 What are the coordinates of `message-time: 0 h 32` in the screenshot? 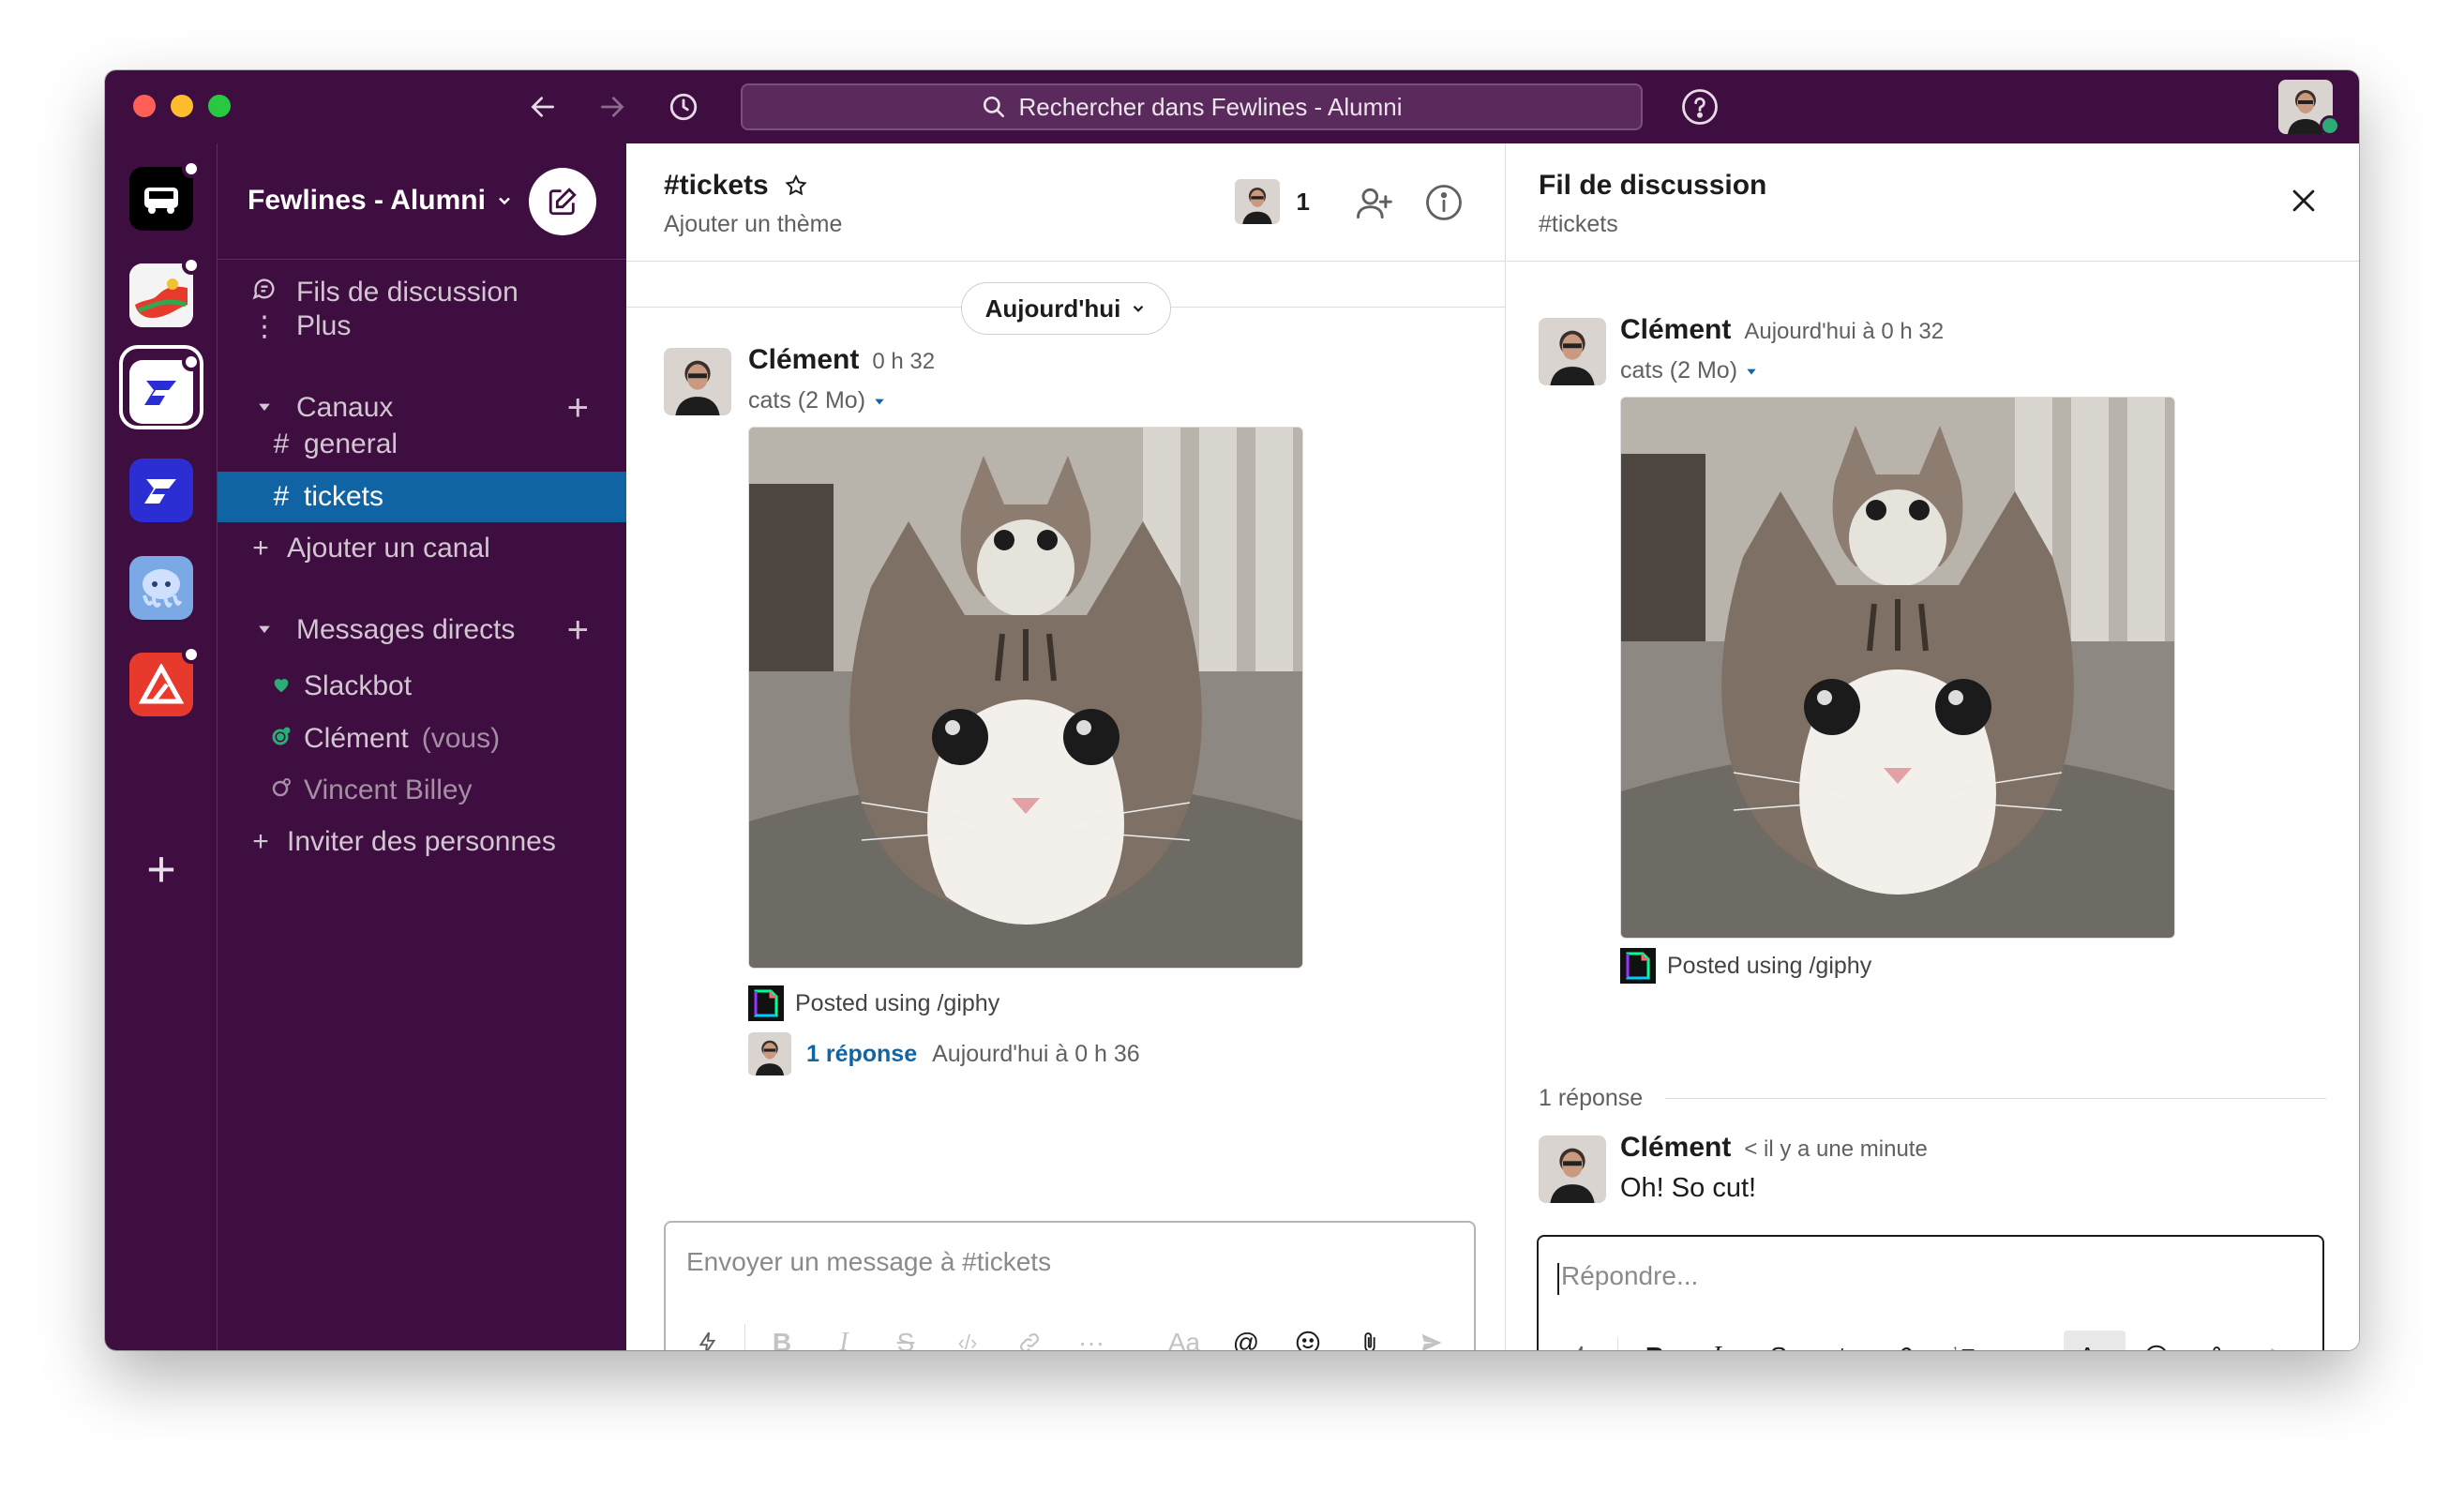 It's located at (903, 362).